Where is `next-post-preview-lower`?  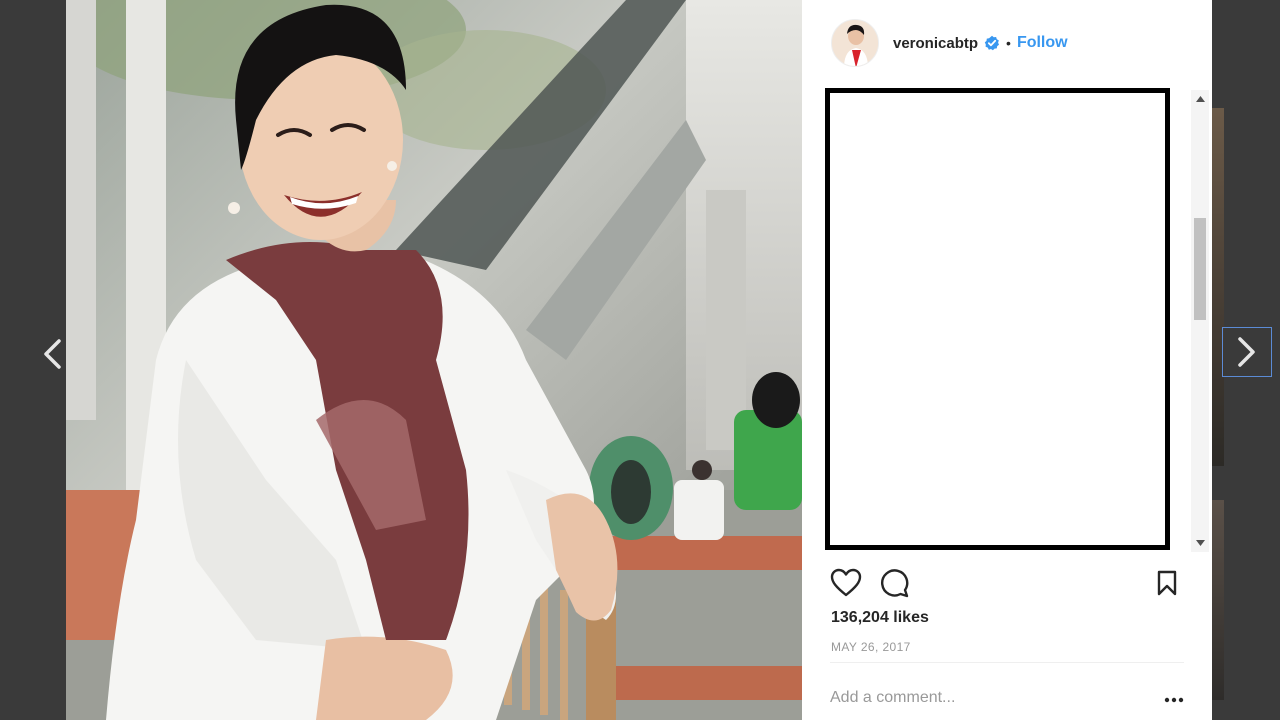
next-post-preview-lower is located at coordinates (1218, 600).